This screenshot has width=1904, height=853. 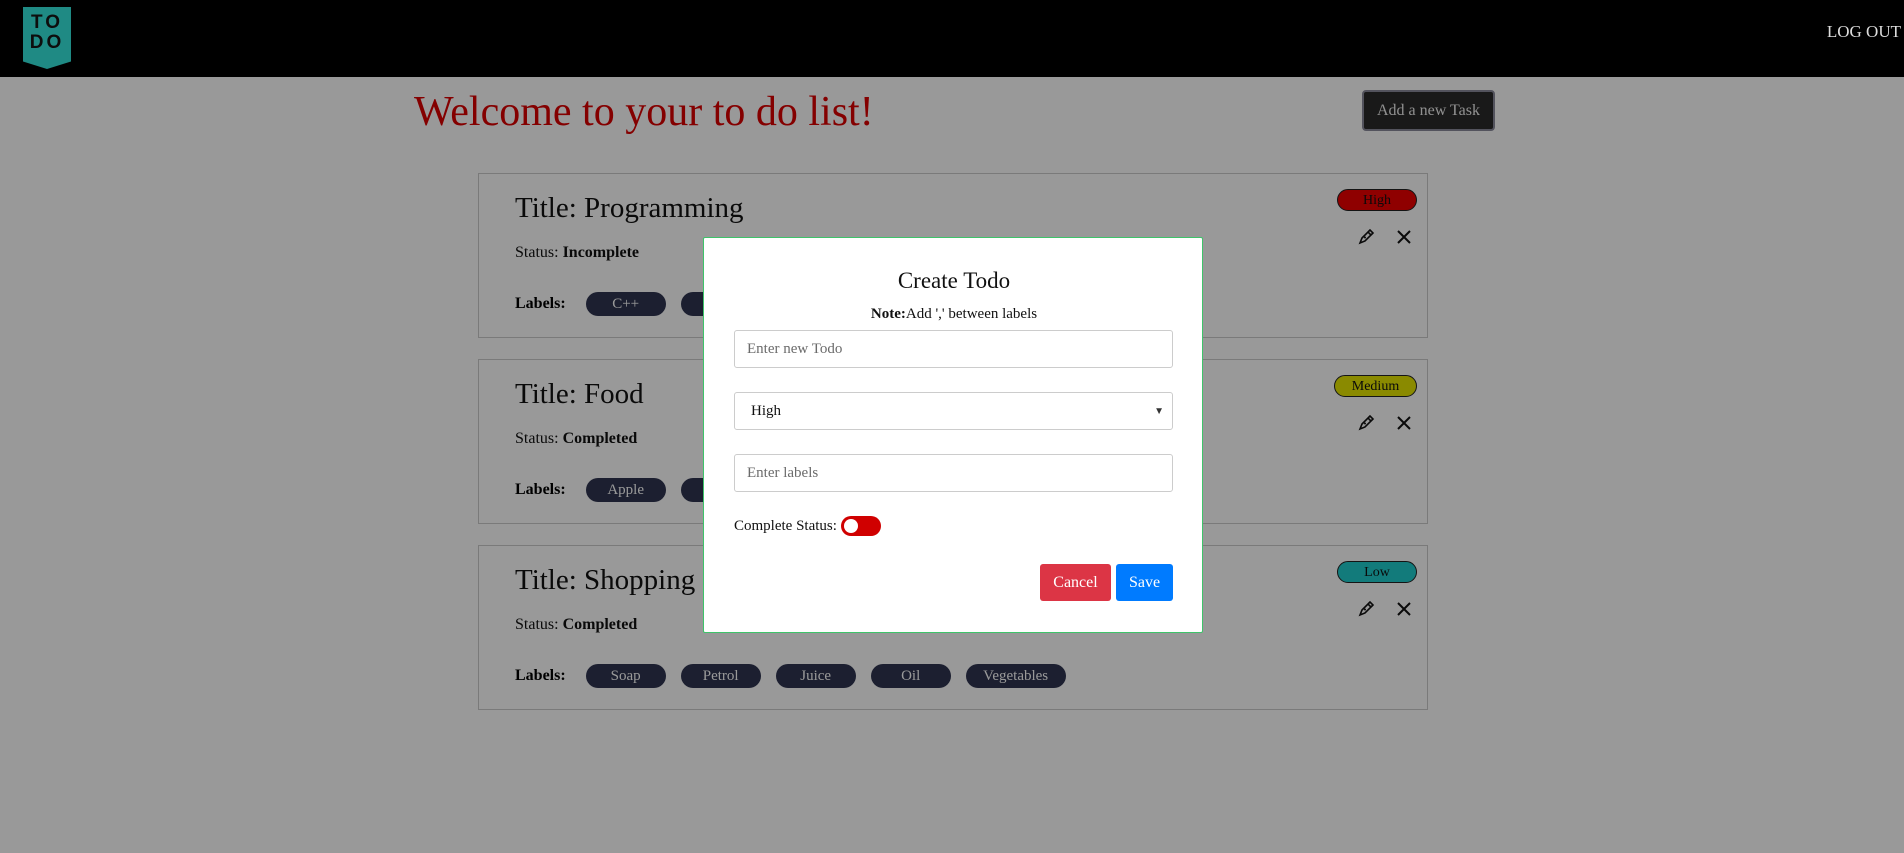 What do you see at coordinates (952, 38) in the screenshot?
I see `navbar: TO DO LOG OUT` at bounding box center [952, 38].